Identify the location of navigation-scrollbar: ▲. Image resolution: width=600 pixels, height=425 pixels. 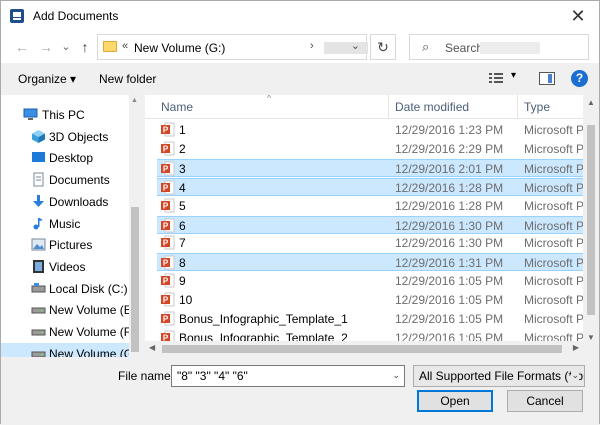
(135, 226).